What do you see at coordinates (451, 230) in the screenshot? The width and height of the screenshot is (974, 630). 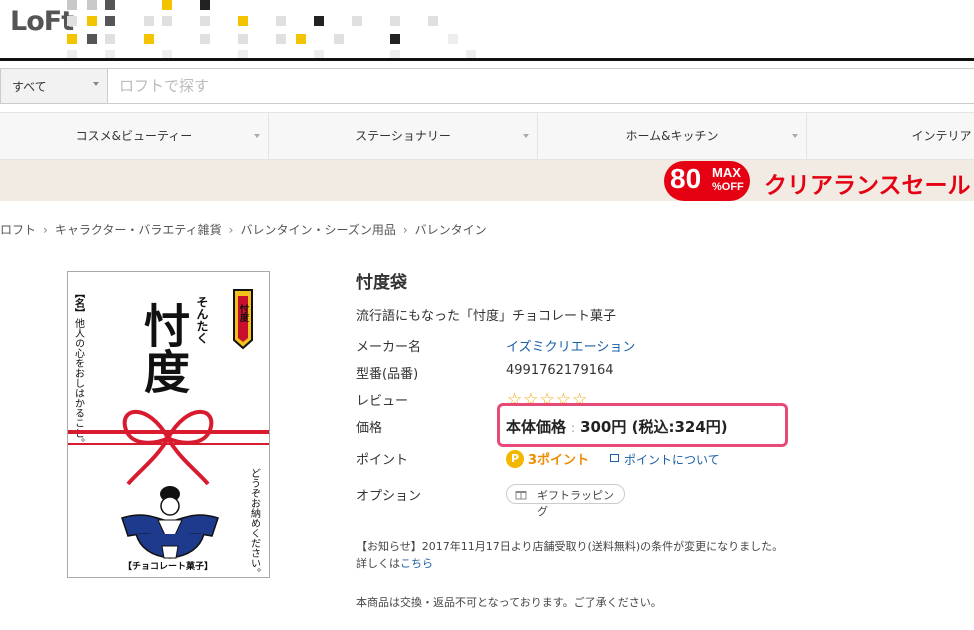 I see `breadcrumb-item: バレンタイン` at bounding box center [451, 230].